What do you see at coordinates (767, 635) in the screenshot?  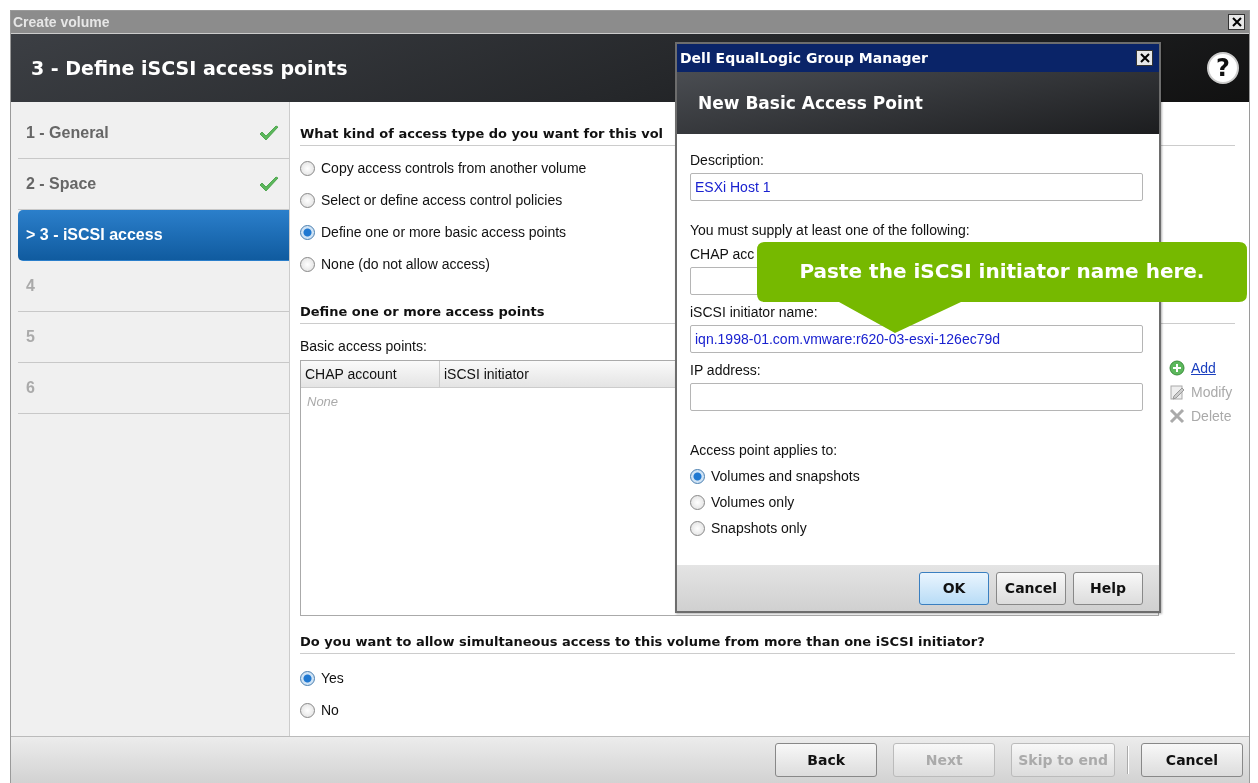 I see `section-heading: Do you want to allow simultaneous access to this volume from more than one iSCSI initiator?` at bounding box center [767, 635].